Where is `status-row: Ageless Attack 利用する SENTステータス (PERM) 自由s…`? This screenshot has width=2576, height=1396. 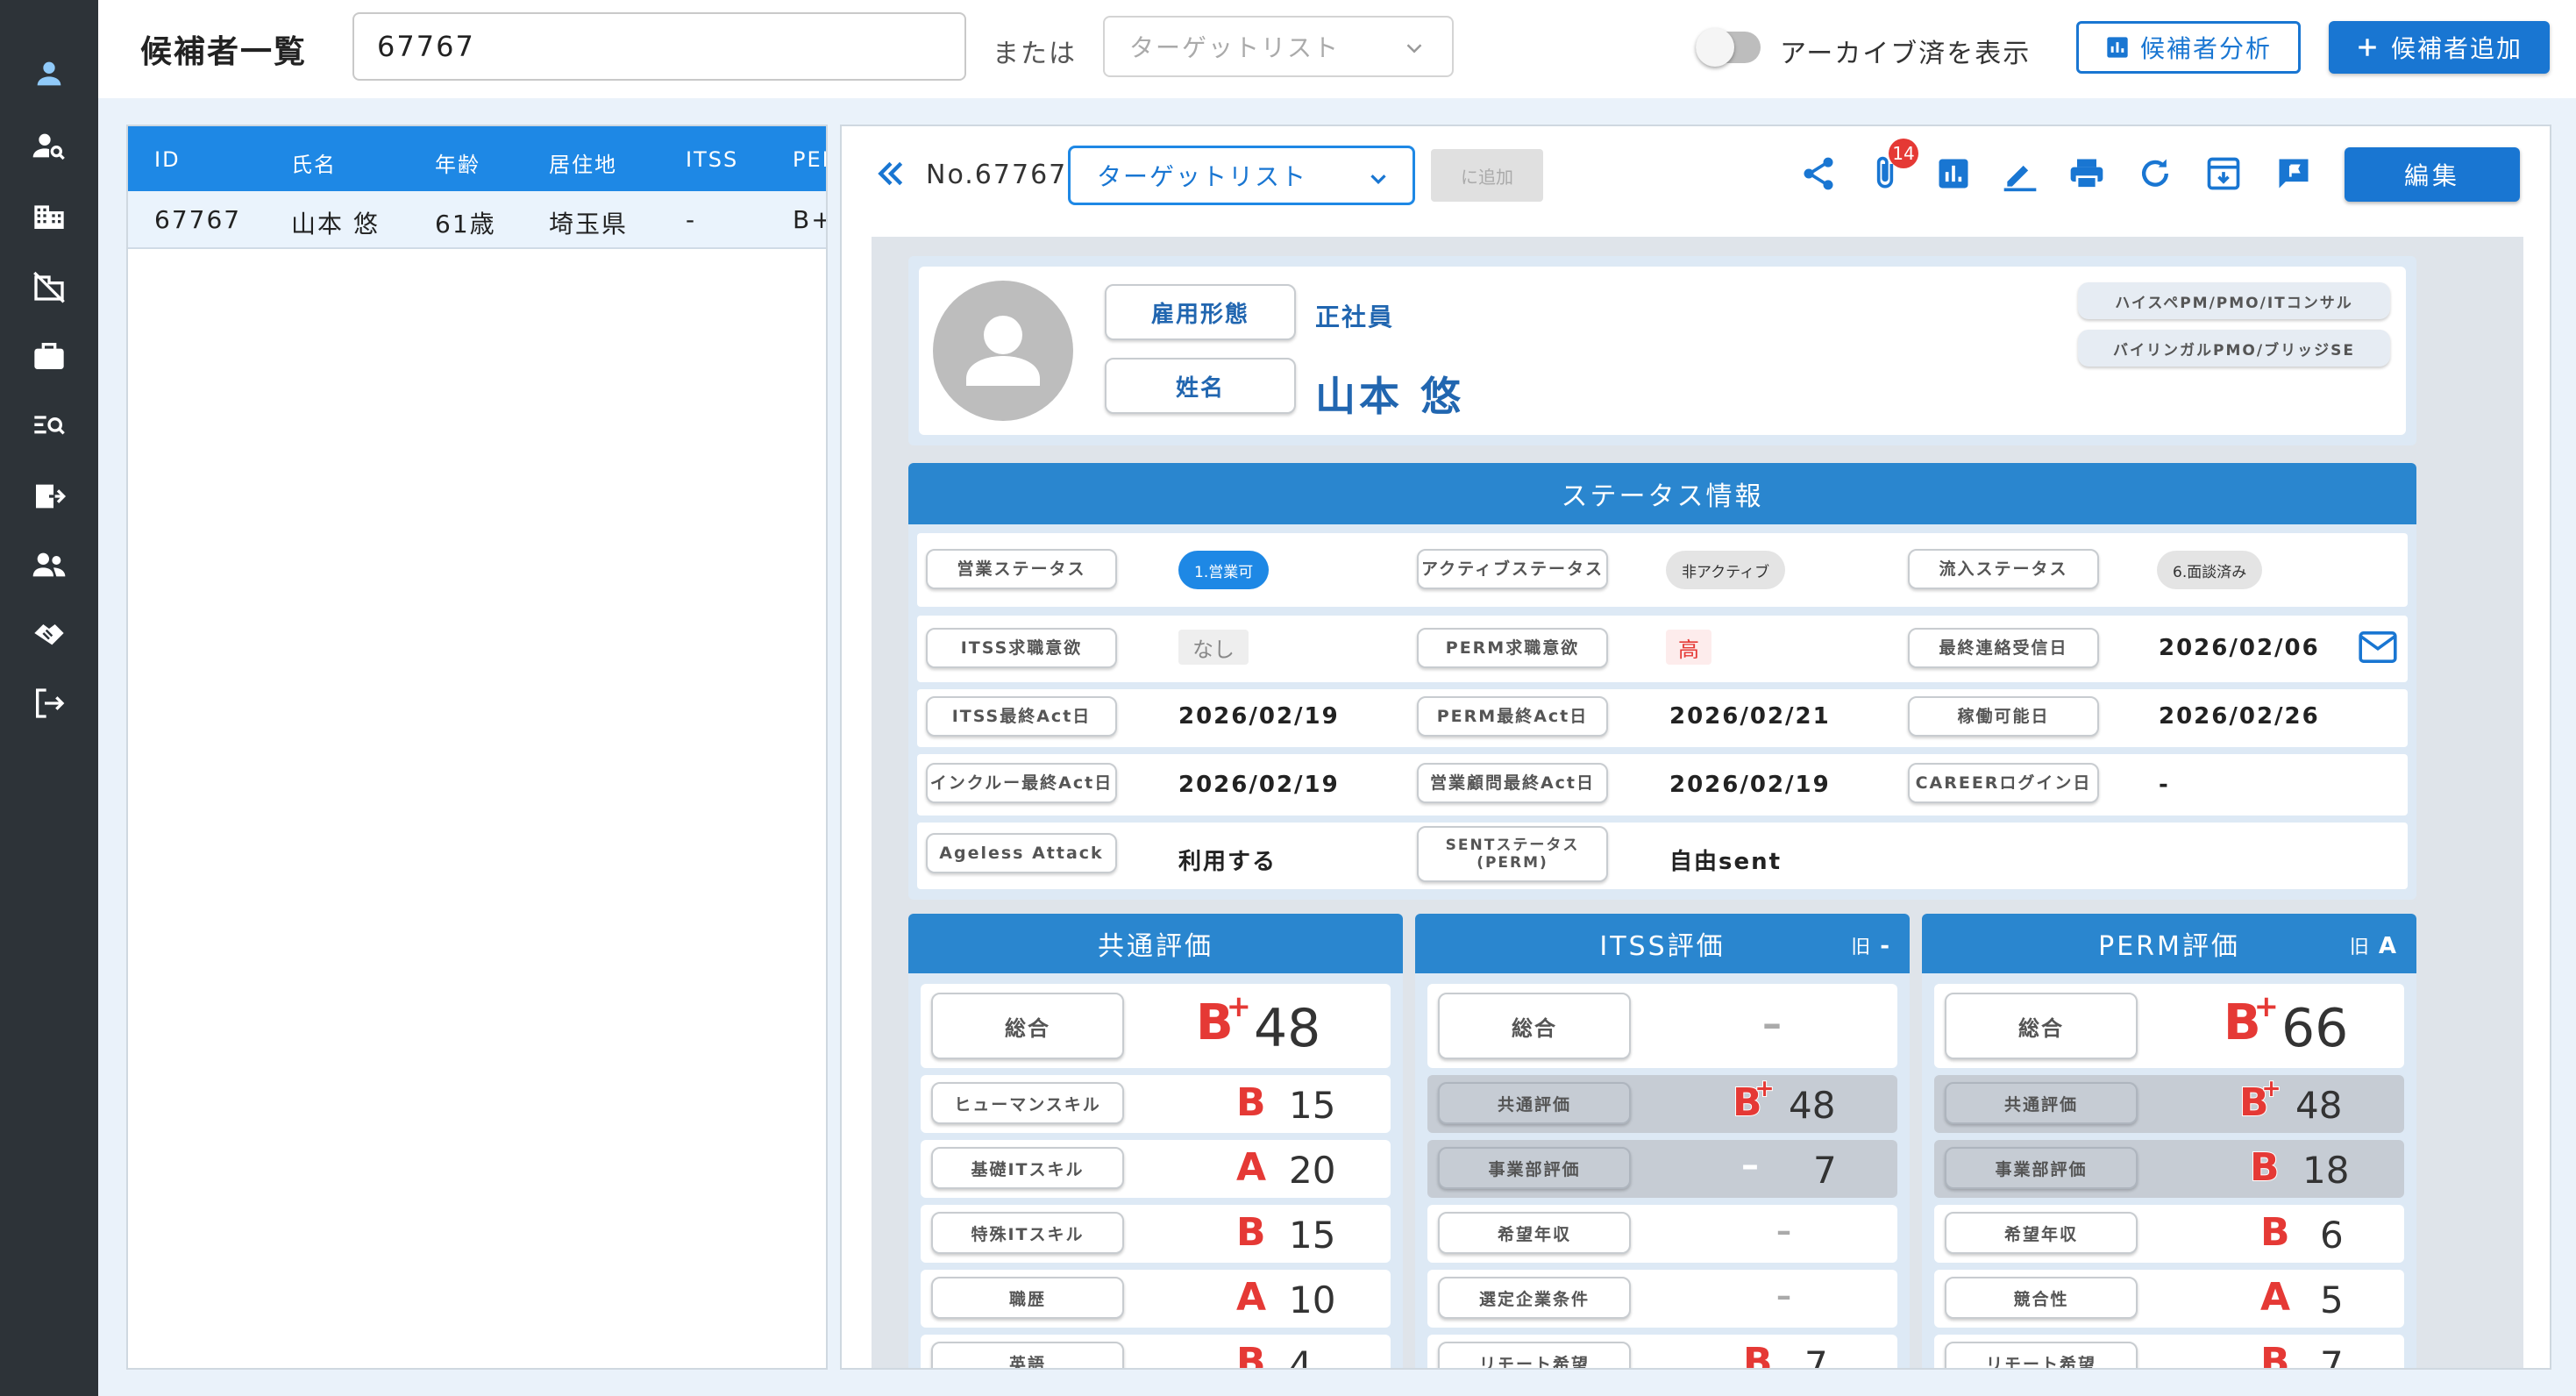 status-row: Ageless Attack 利用する SENTステータス (PERM) 自由s… is located at coordinates (1662, 856).